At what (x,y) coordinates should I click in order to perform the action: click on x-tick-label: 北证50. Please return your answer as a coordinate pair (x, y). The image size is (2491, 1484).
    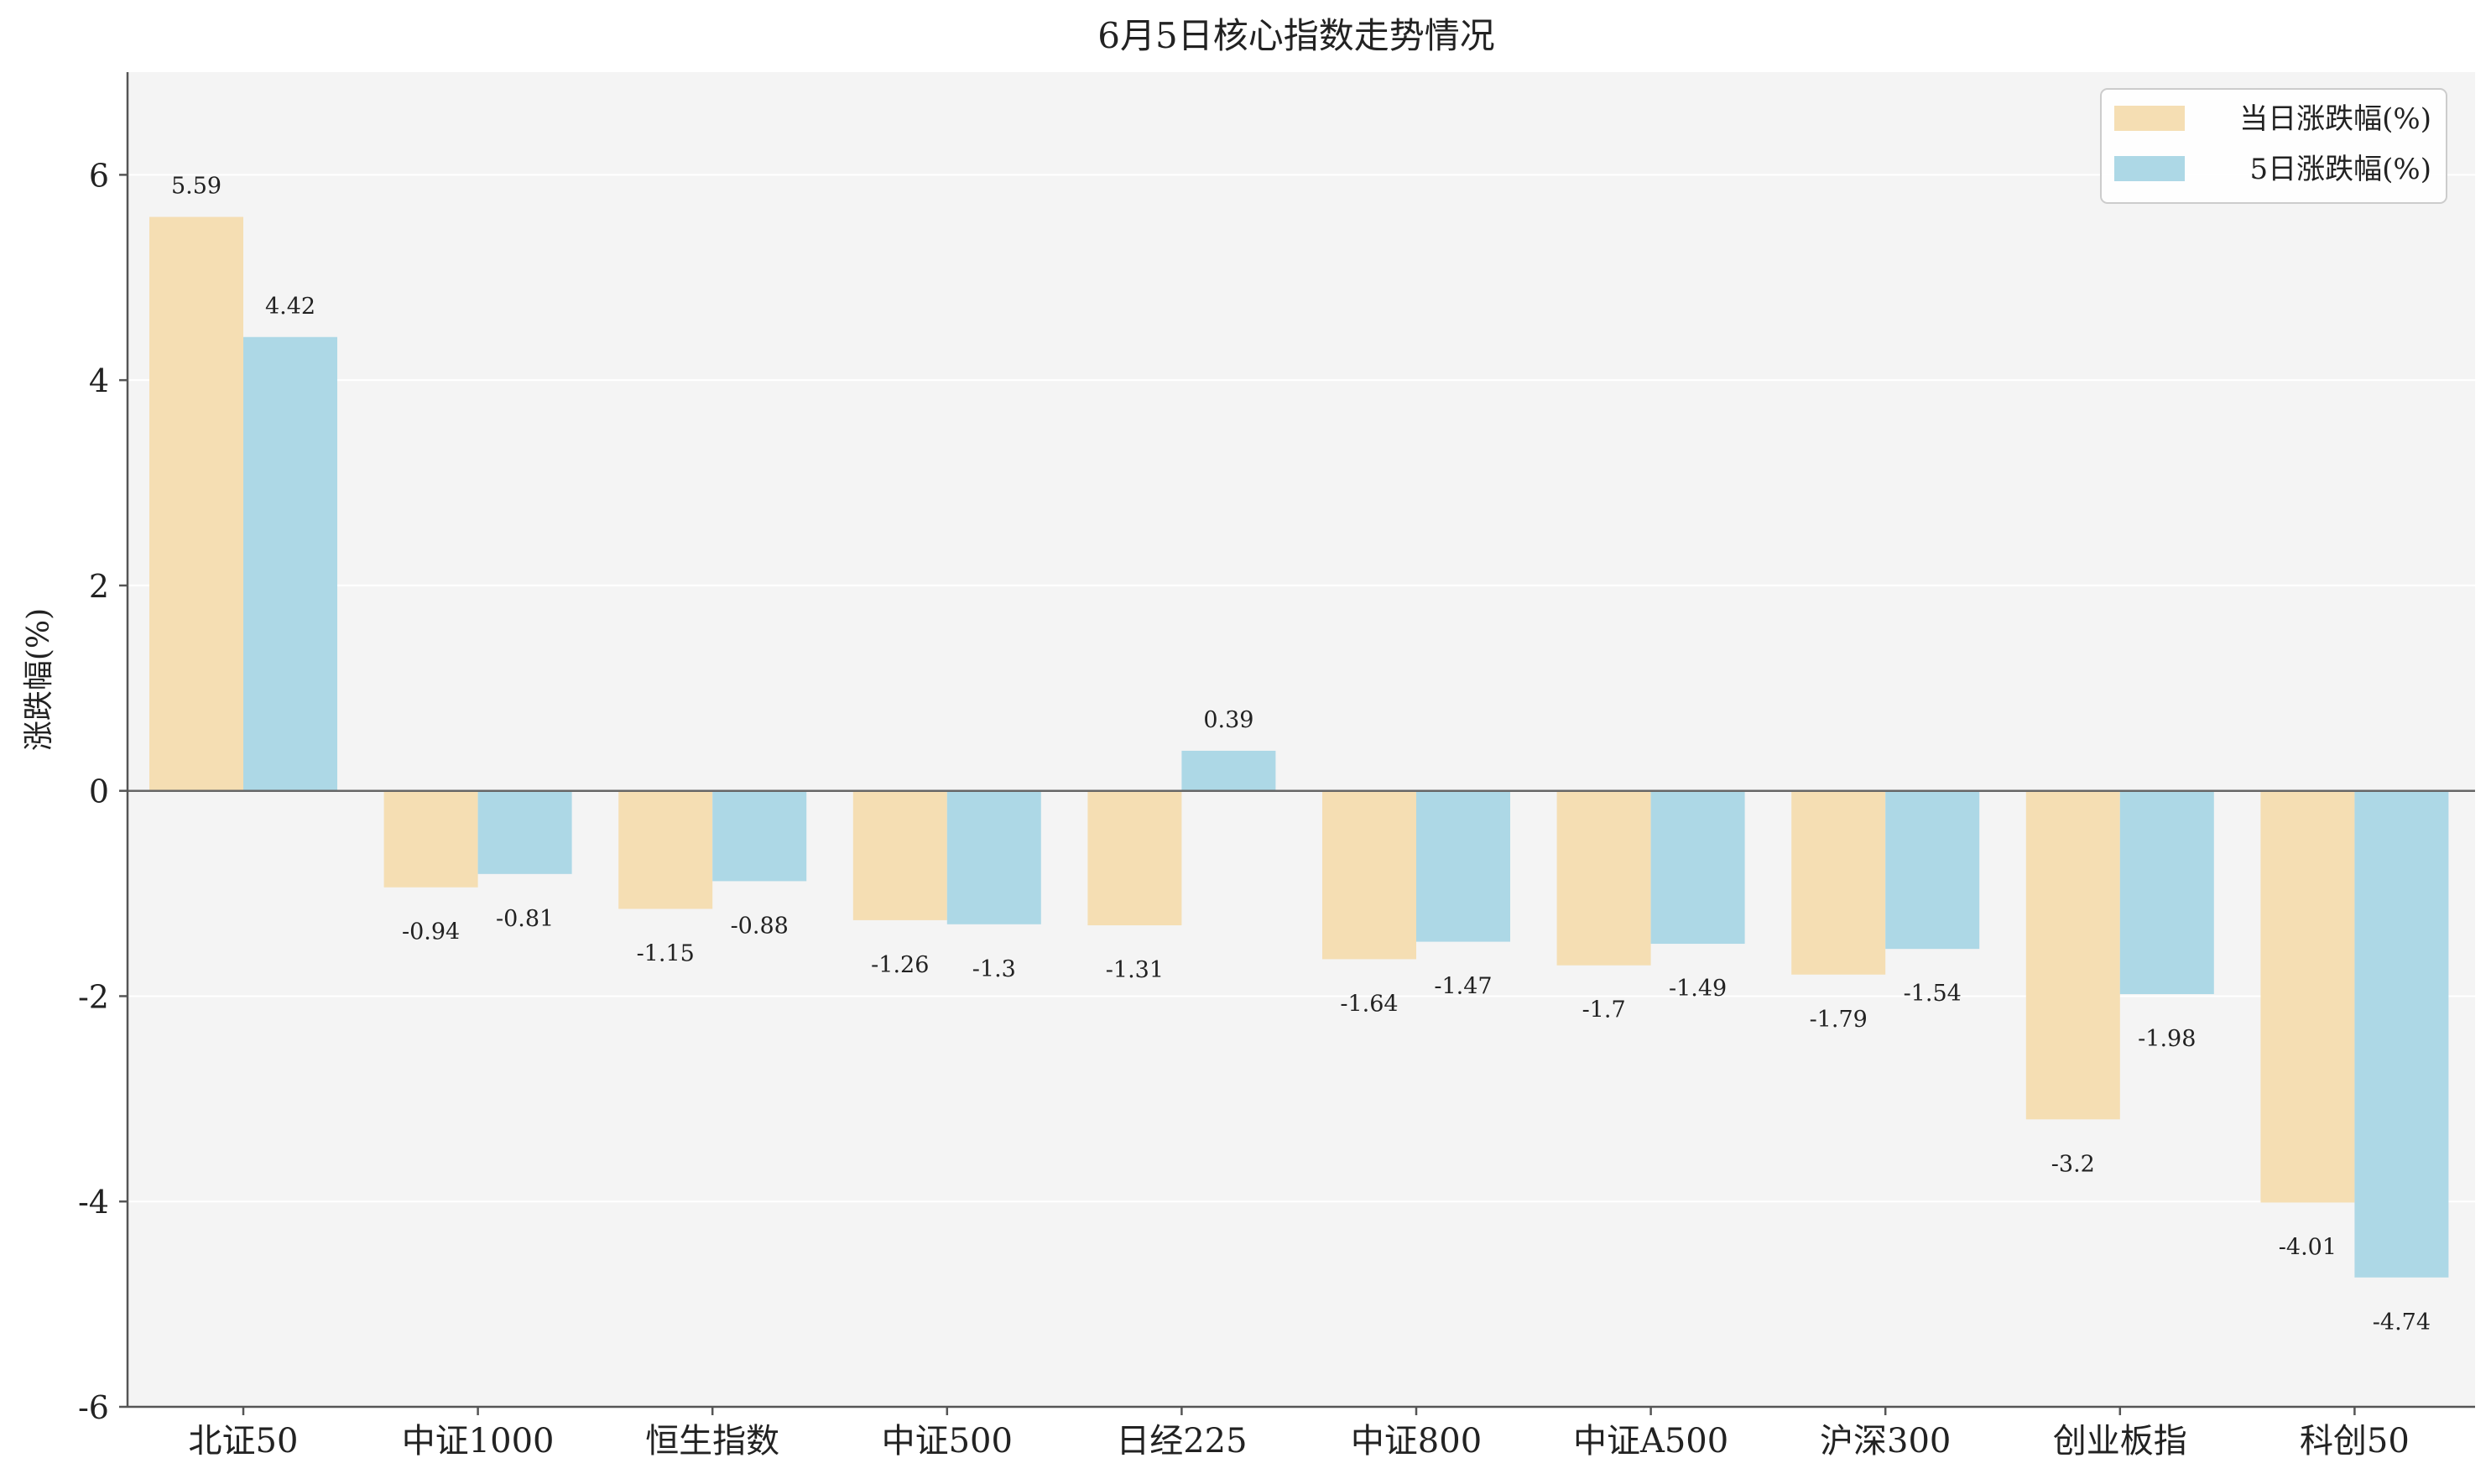
    Looking at the image, I should click on (244, 1441).